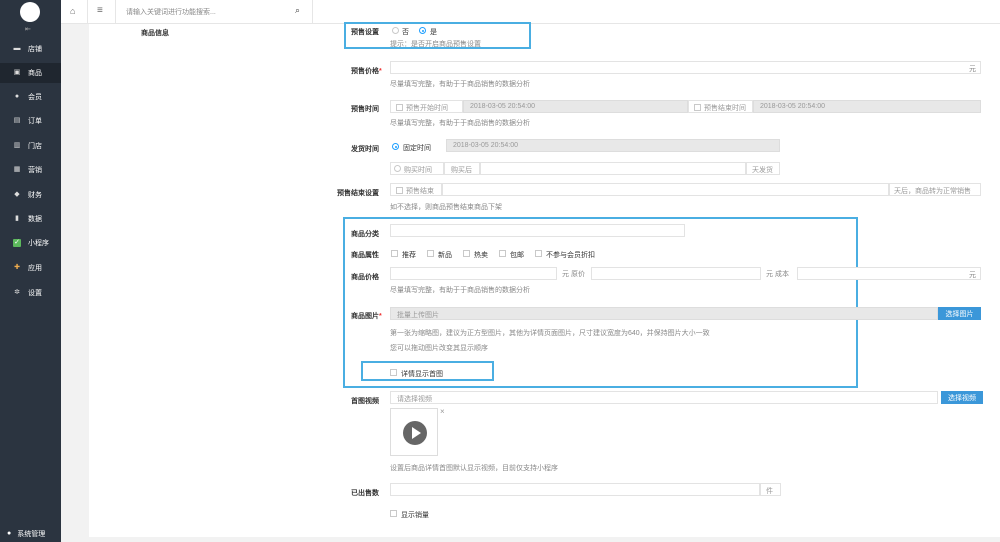 The width and height of the screenshot is (1000, 542). What do you see at coordinates (30, 121) in the screenshot?
I see `sidebar-item-order: ▤ 订单` at bounding box center [30, 121].